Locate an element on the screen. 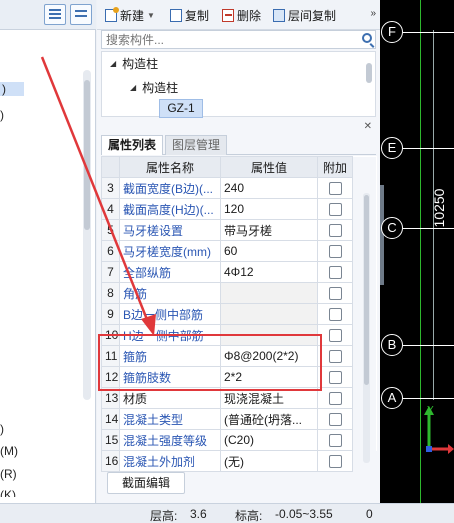 The width and height of the screenshot is (454, 523). property-name: 角筋 is located at coordinates (170, 293).